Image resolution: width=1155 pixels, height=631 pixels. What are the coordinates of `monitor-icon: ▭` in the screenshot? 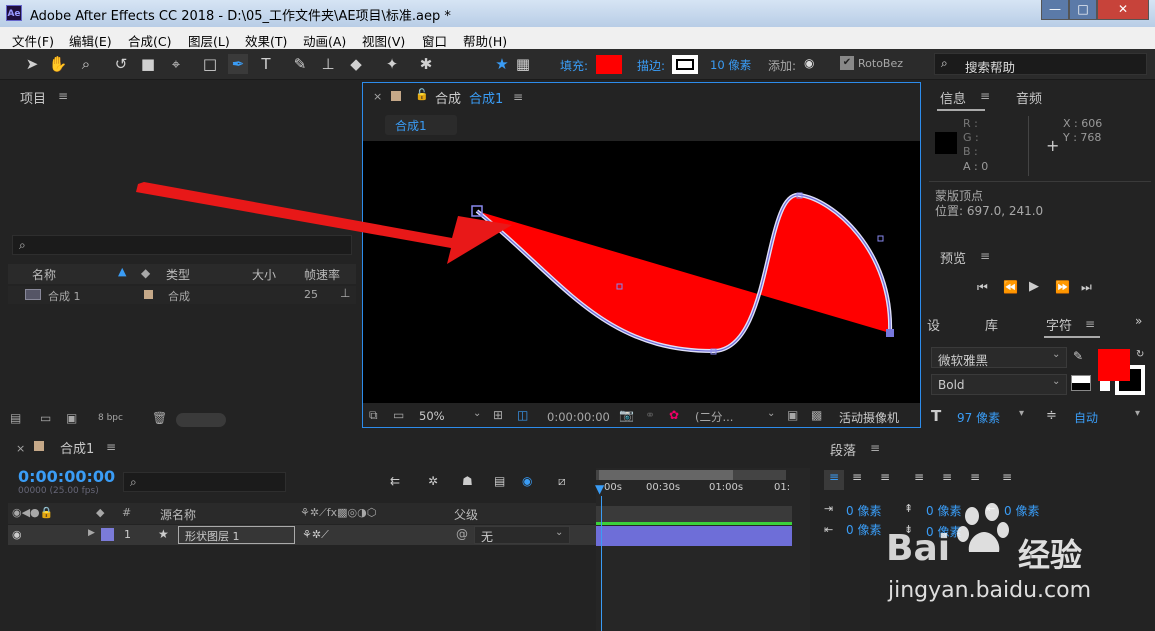 It's located at (398, 415).